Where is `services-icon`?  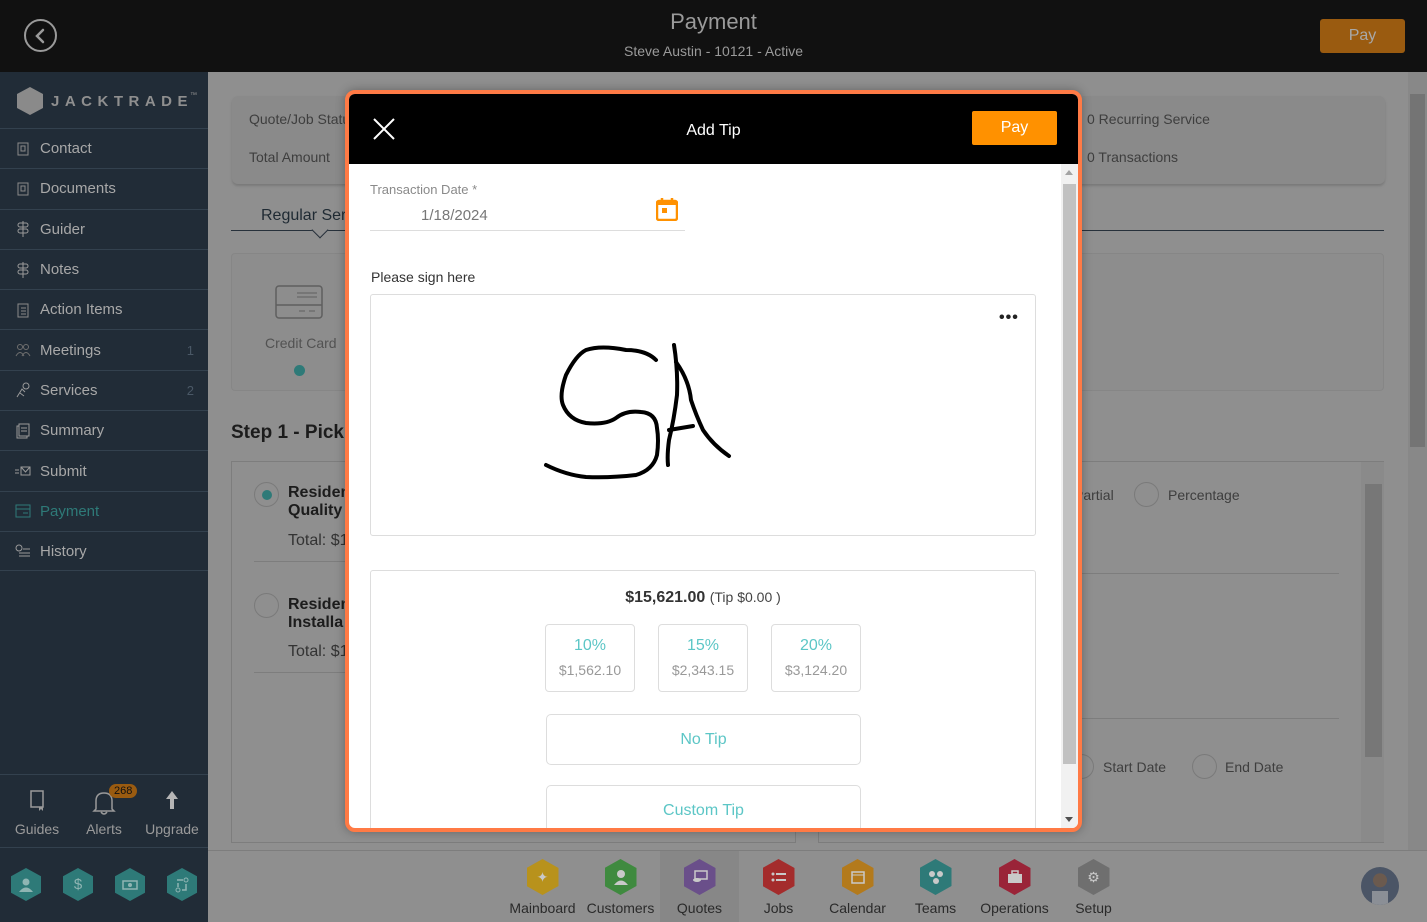 services-icon is located at coordinates (23, 390).